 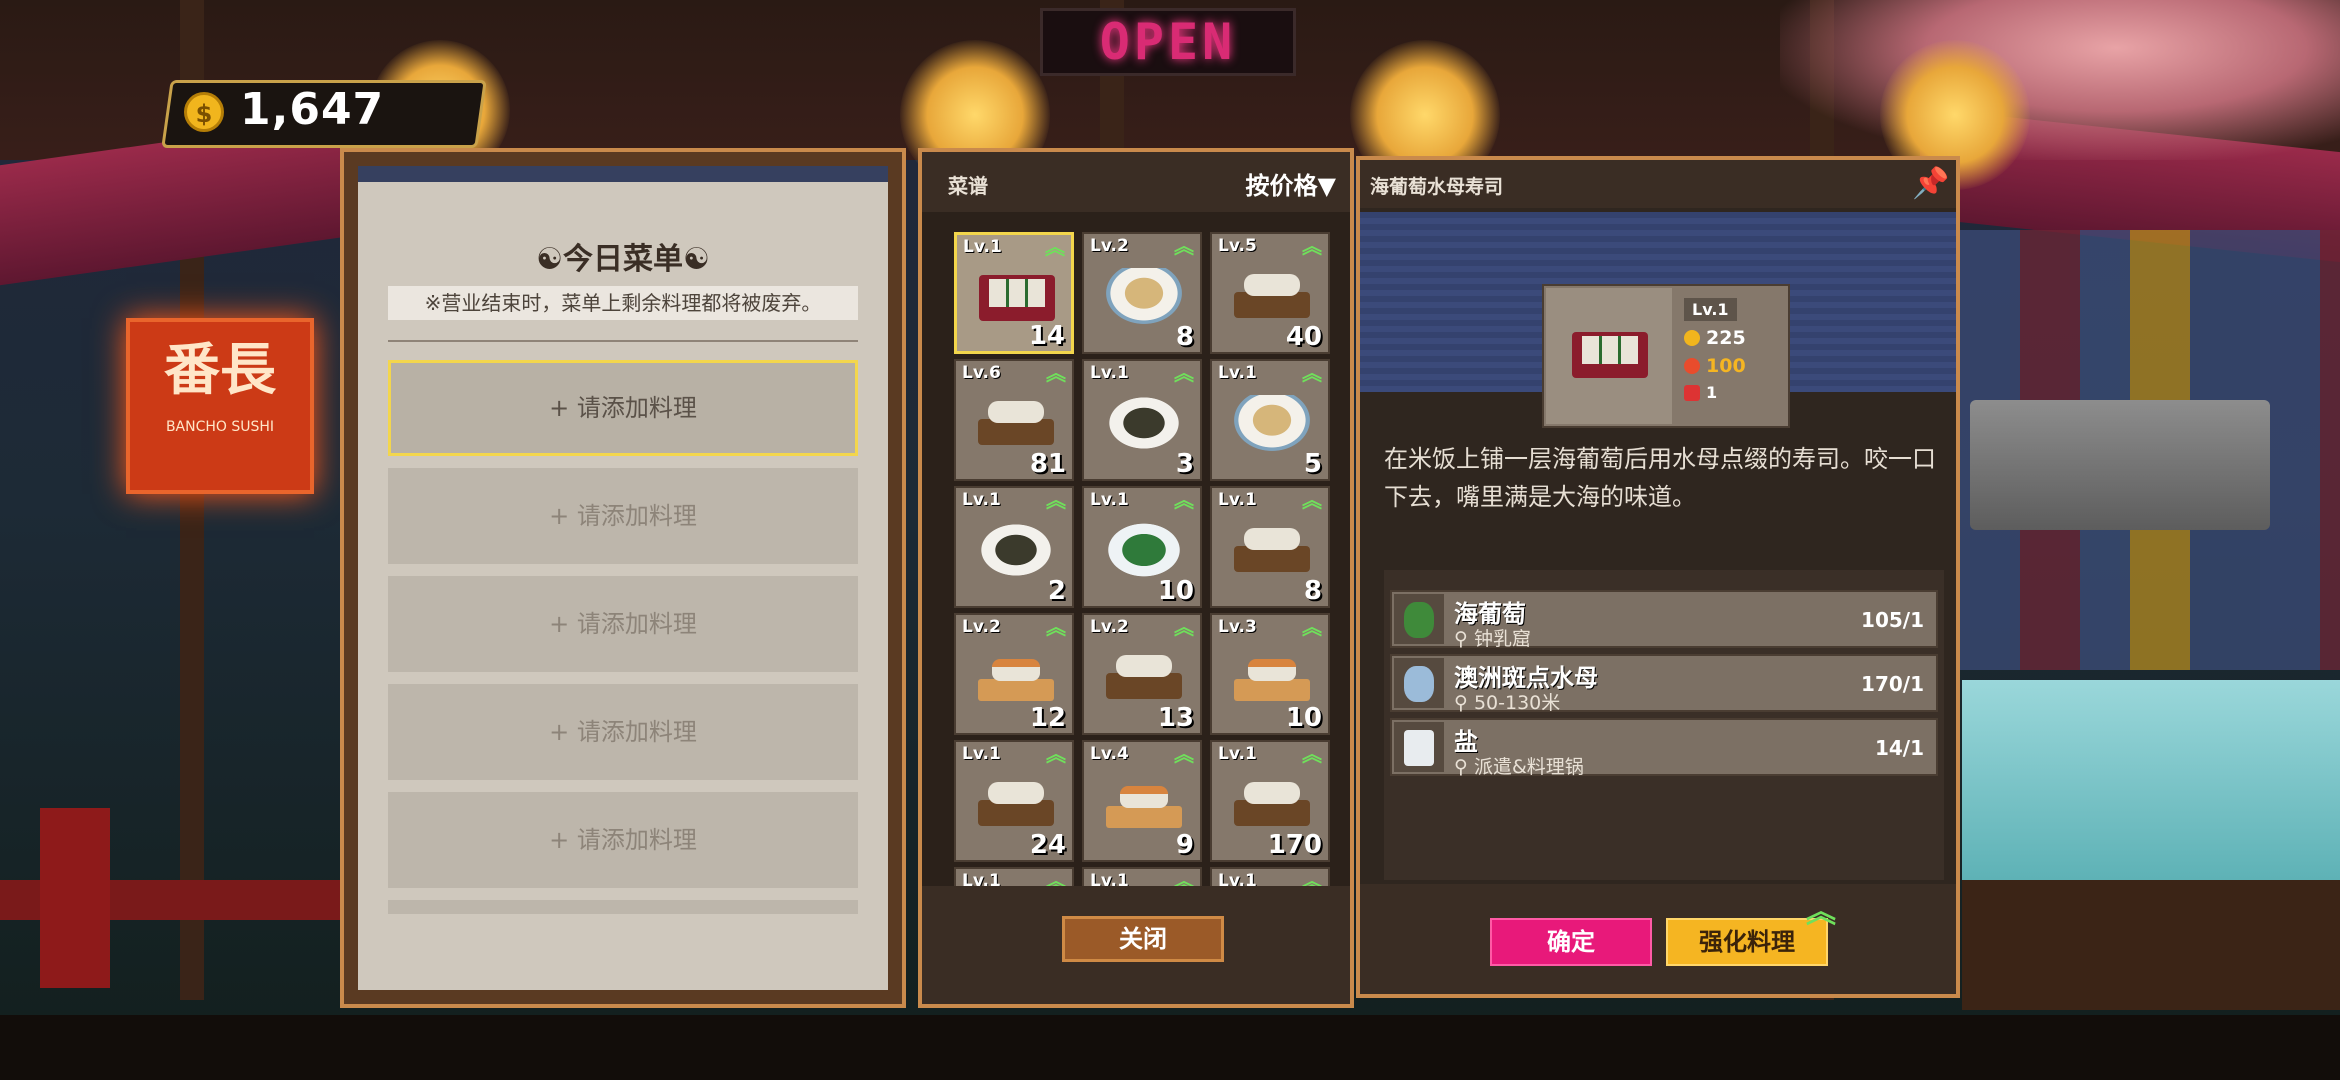 I want to click on recipe-card: Lv.6 ︽ 81, so click(x=1014, y=420).